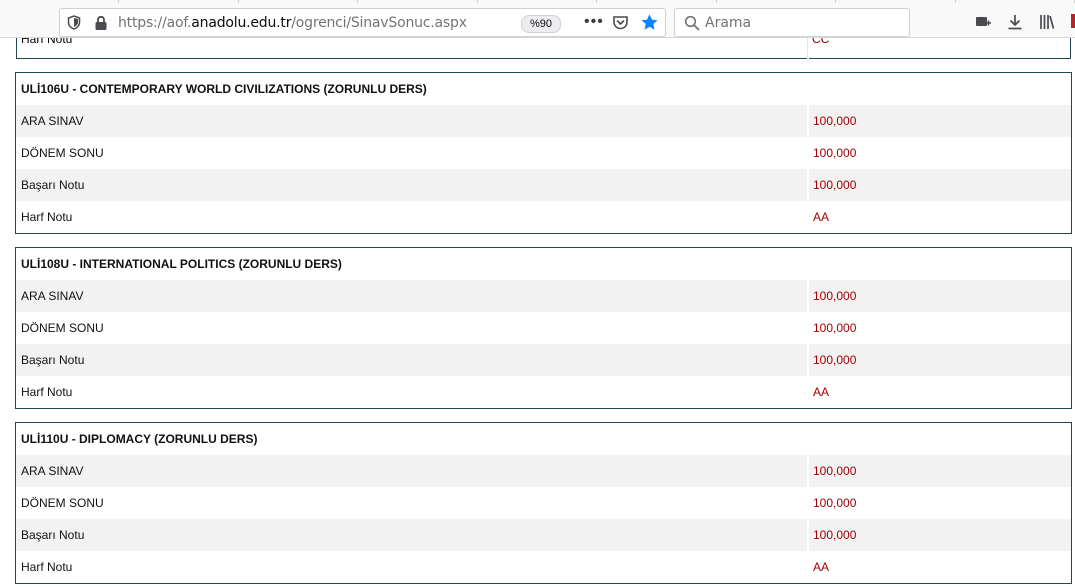  What do you see at coordinates (983, 22) in the screenshot?
I see `screenshot-icon` at bounding box center [983, 22].